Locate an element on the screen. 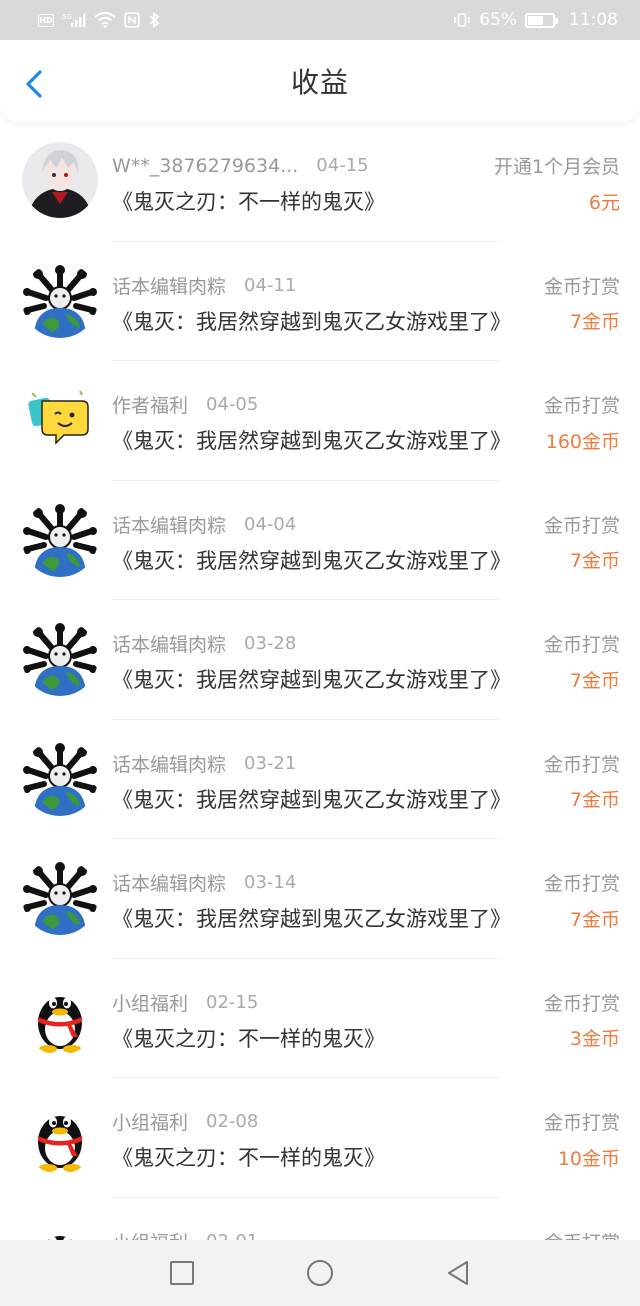  status-left-icons: HD 5G is located at coordinates (99, 20).